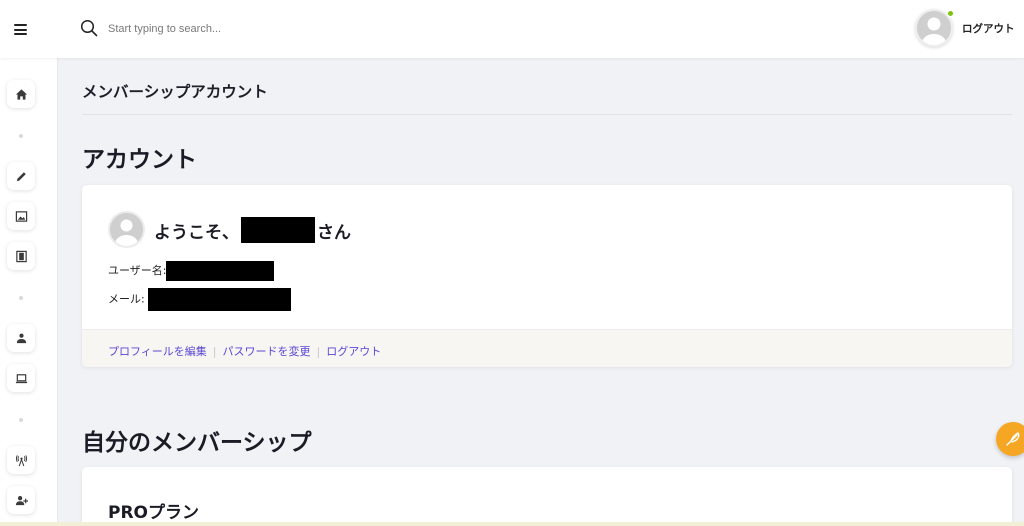 This screenshot has width=1024, height=526. I want to click on redacted-email, so click(219, 299).